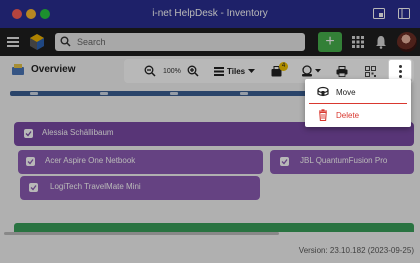  Describe the element at coordinates (346, 92) in the screenshot. I see `menu-item-label: Move` at that location.